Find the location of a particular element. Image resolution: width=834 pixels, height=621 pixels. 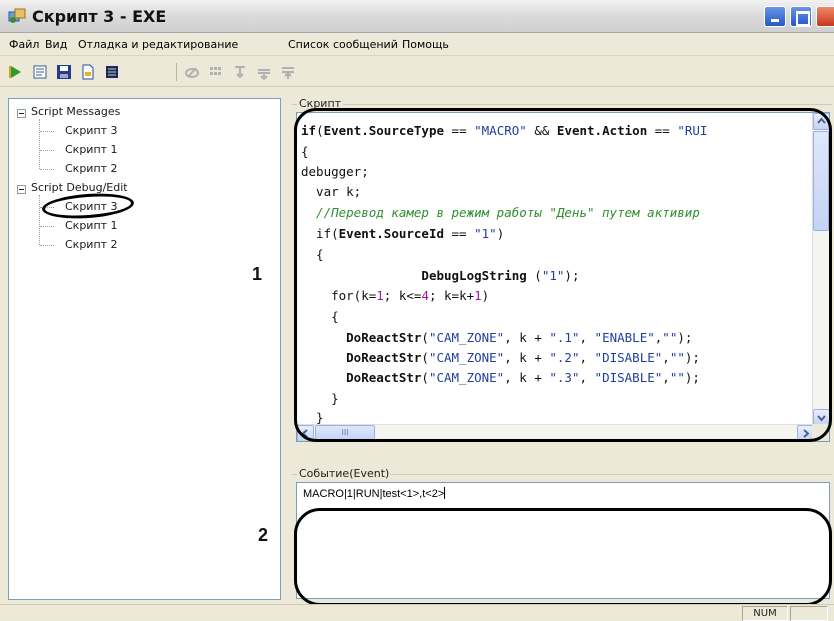

menu-view: Вид is located at coordinates (56, 44).